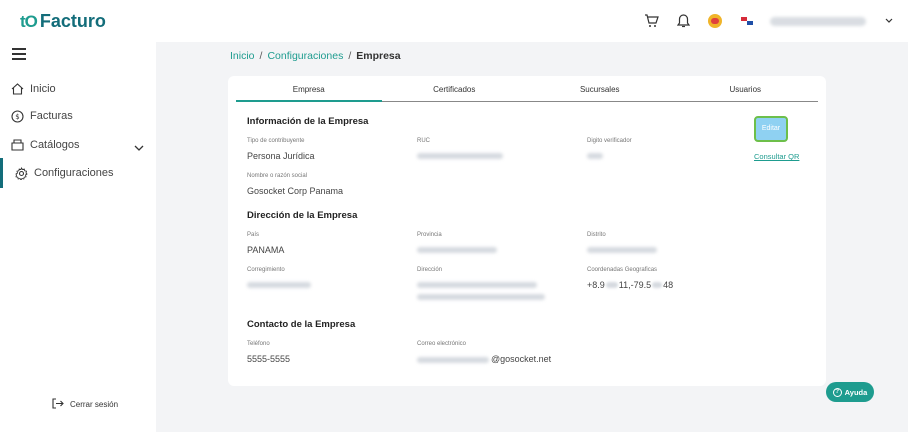 The image size is (908, 432). I want to click on address-label: Dirección, so click(430, 270).